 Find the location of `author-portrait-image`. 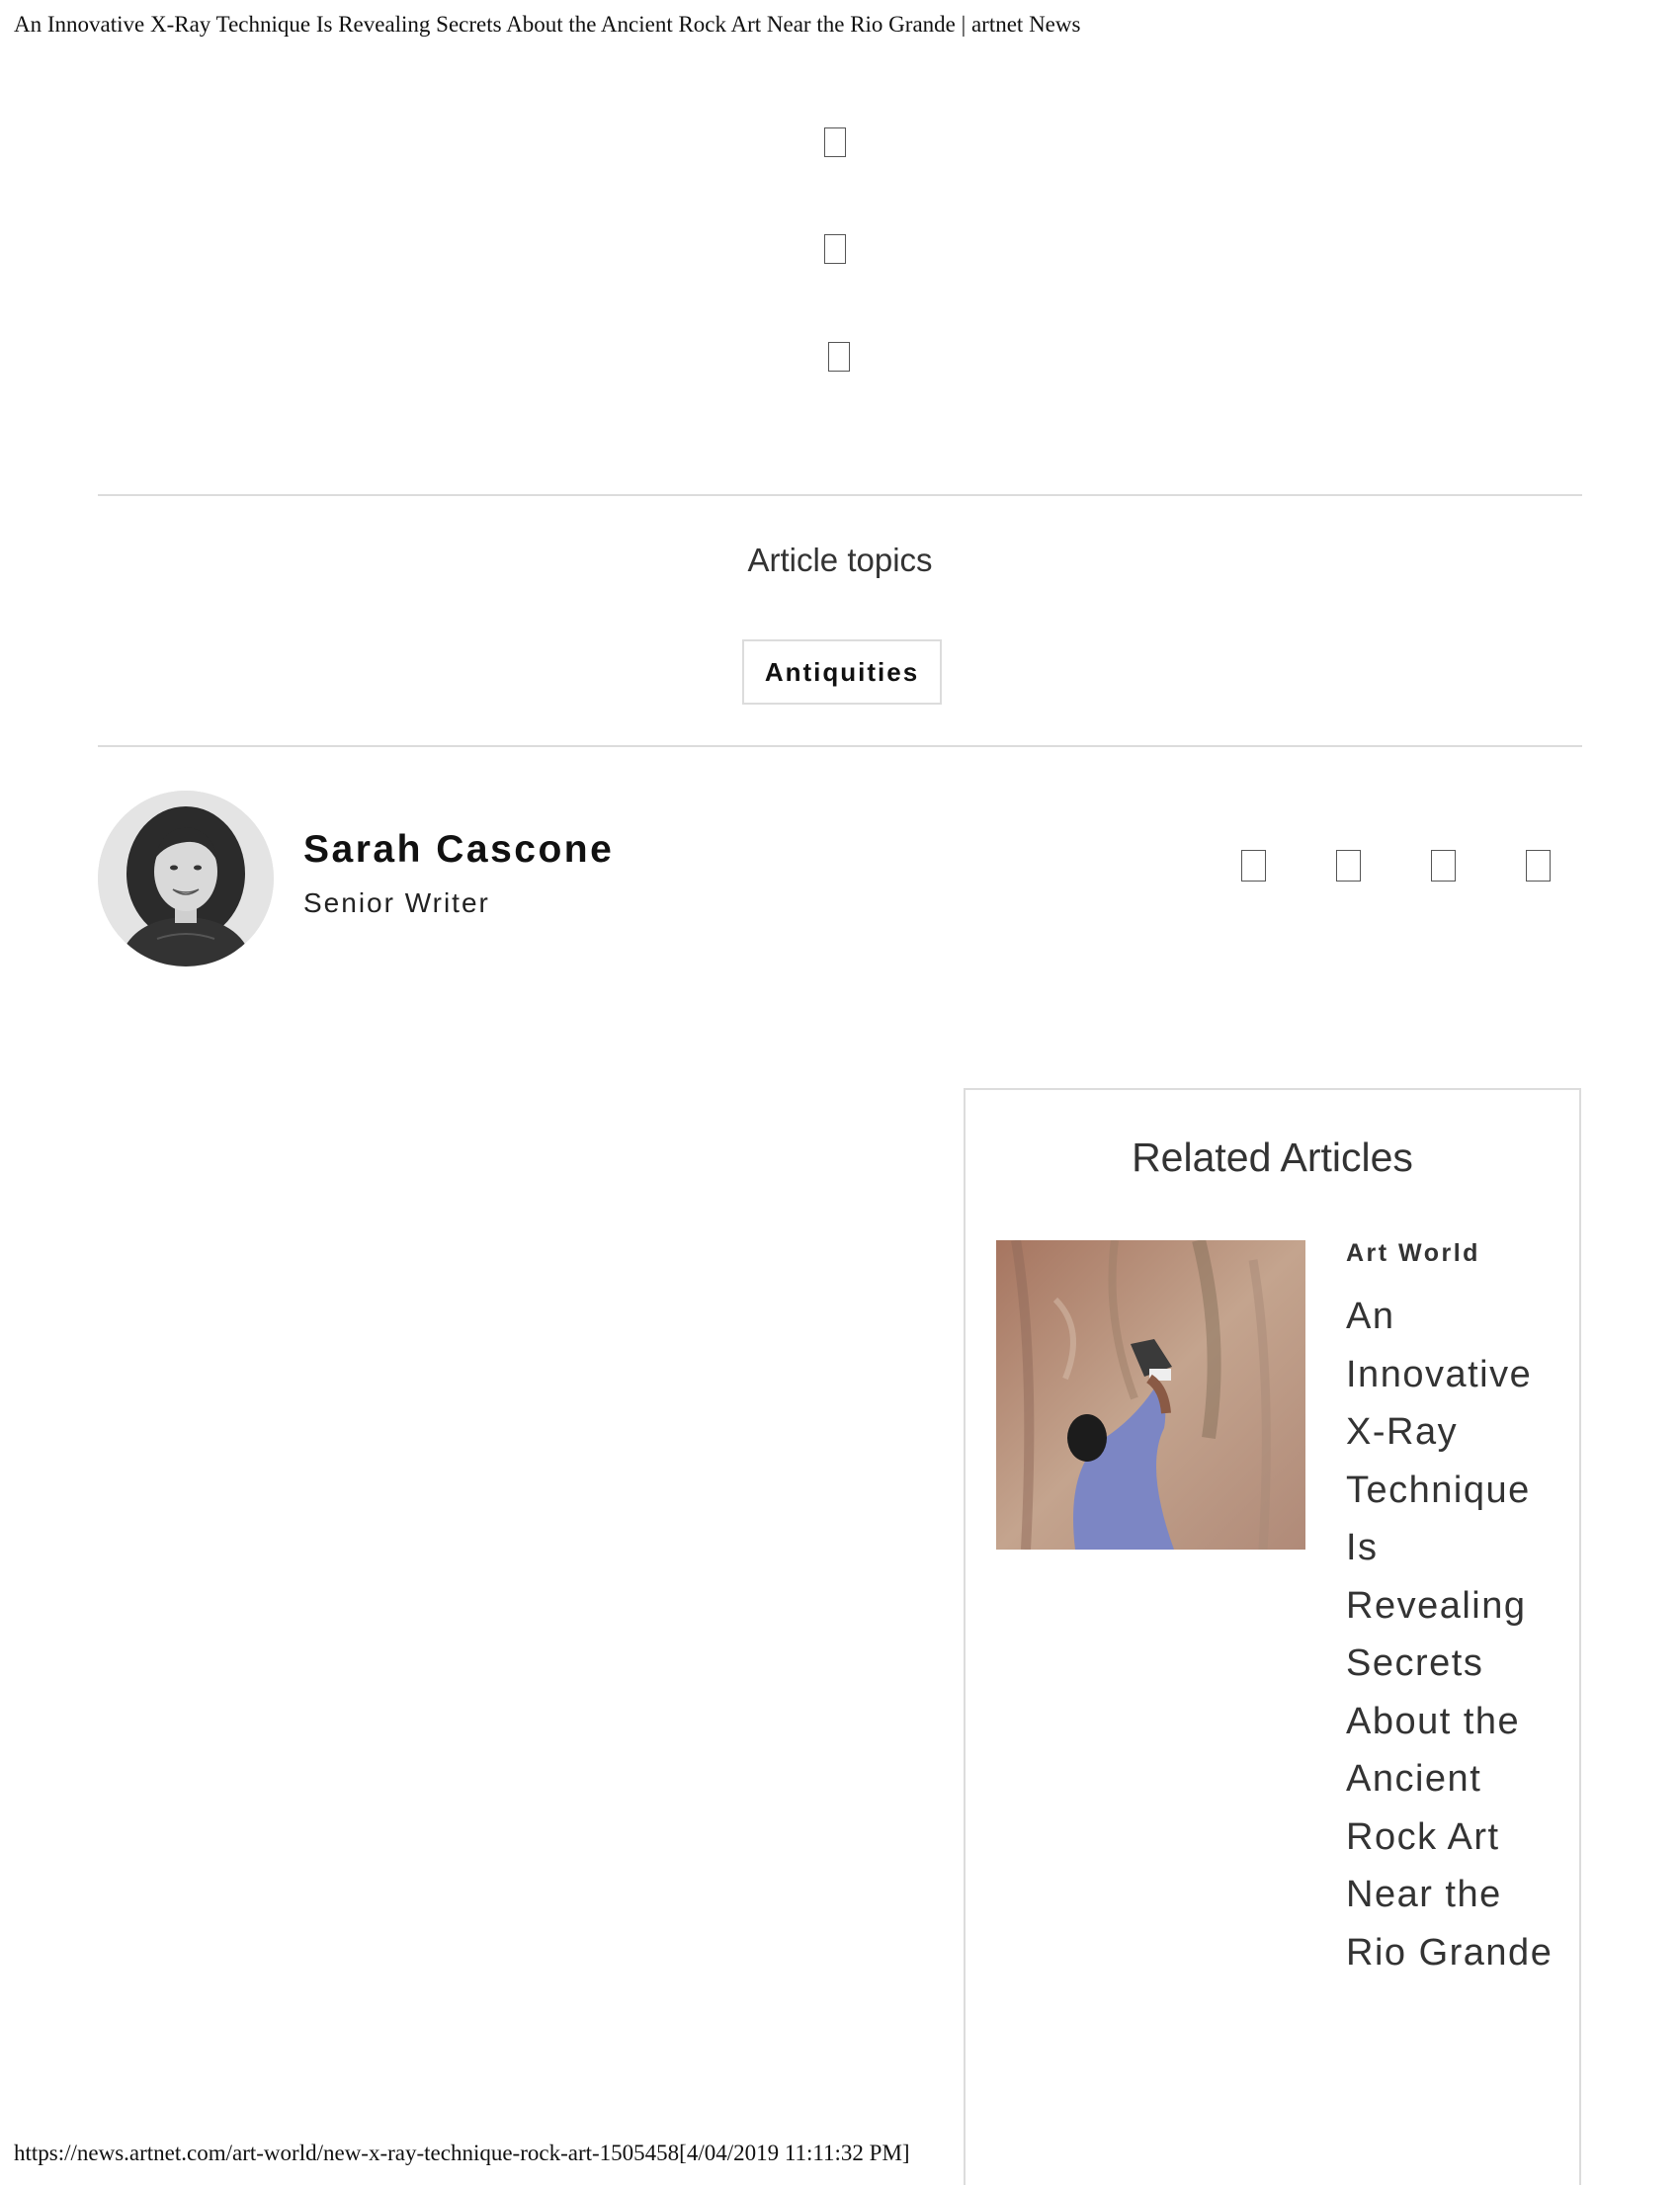

author-portrait-image is located at coordinates (186, 879).